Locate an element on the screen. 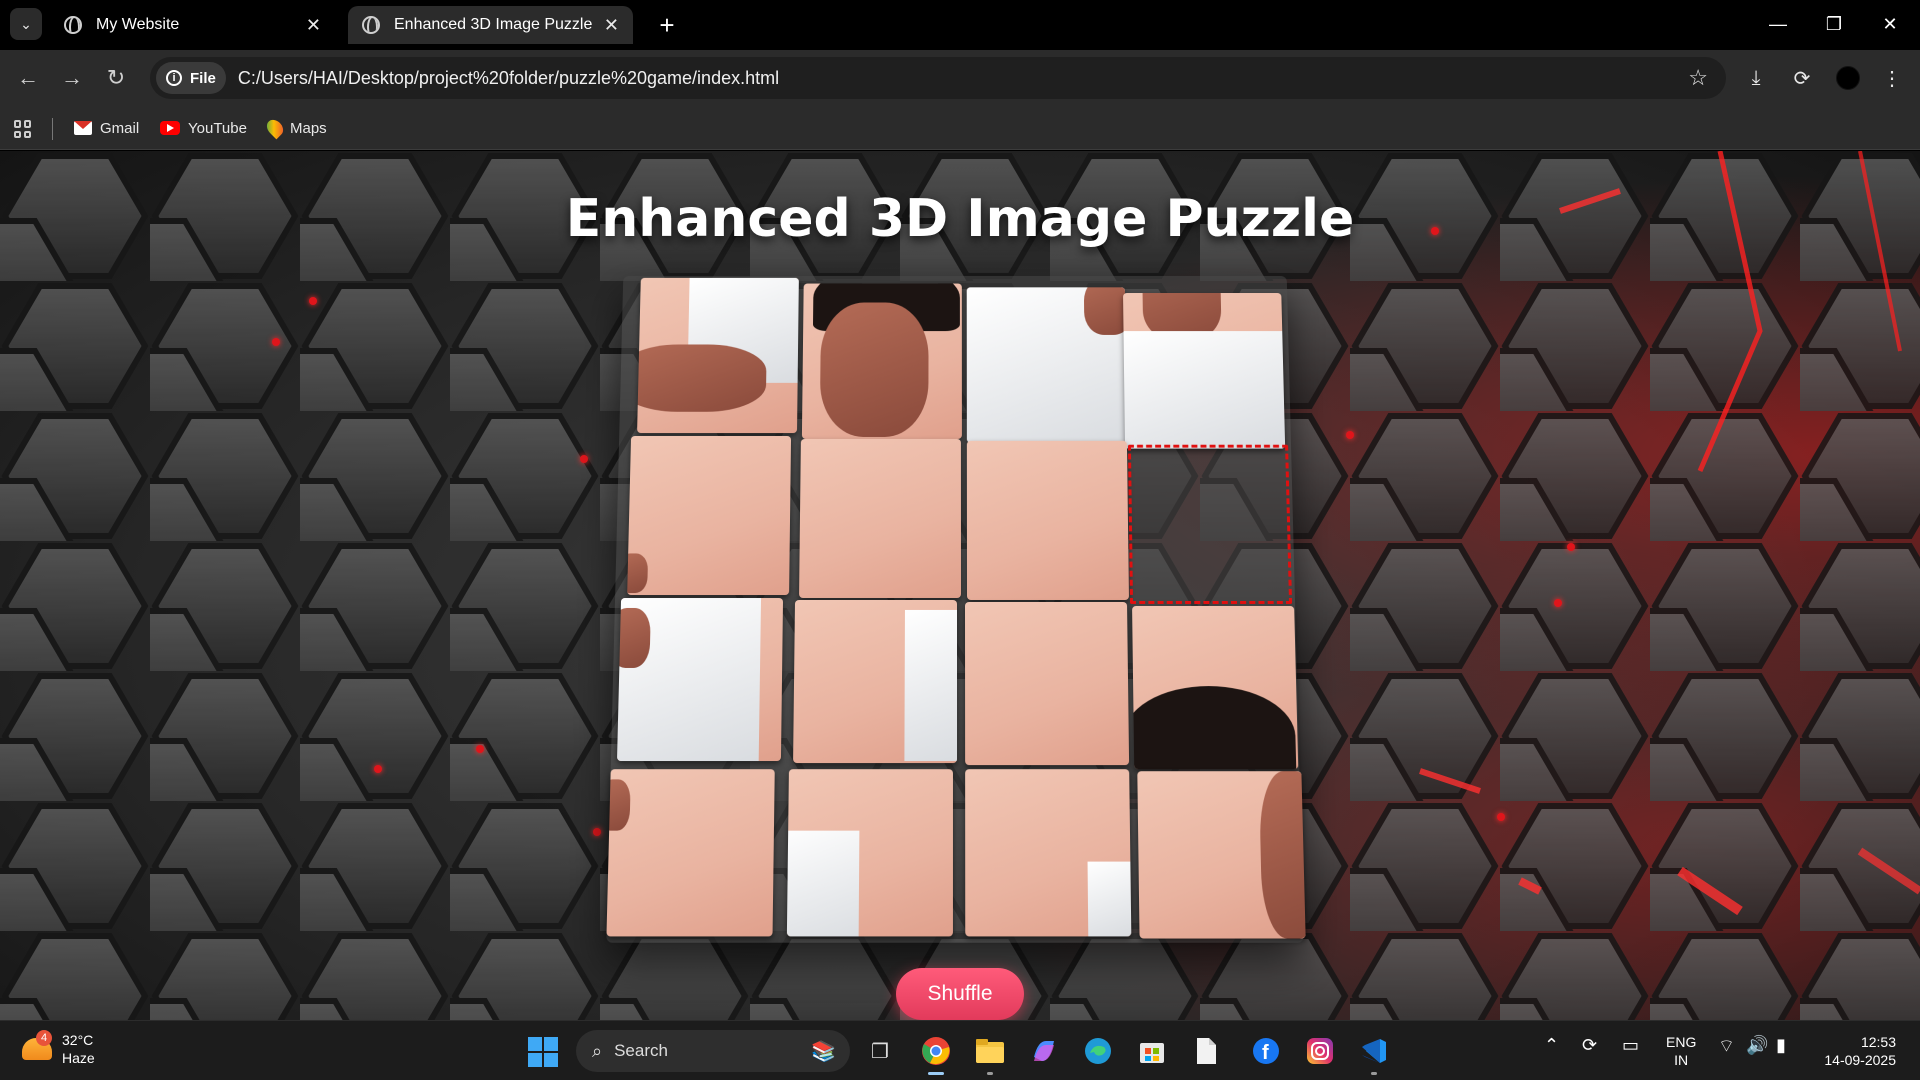 This screenshot has width=1920, height=1080. reload-button: ↻ is located at coordinates (116, 78).